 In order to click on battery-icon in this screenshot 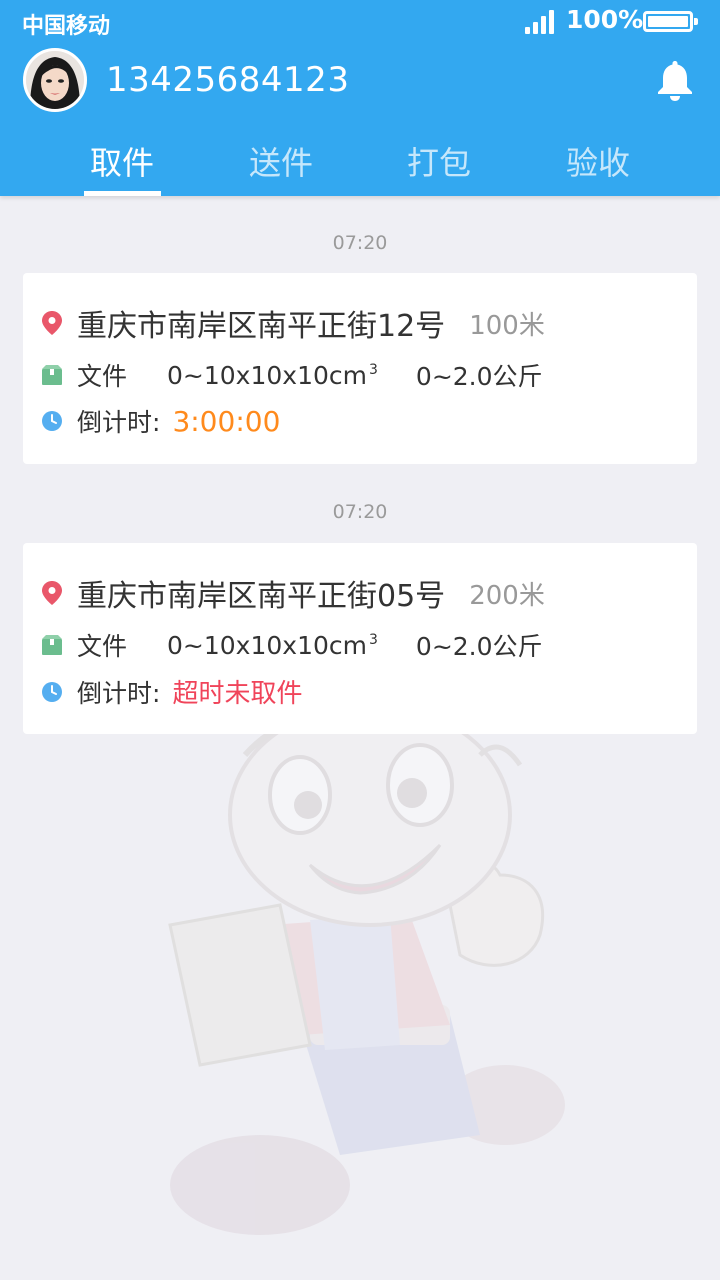, I will do `click(670, 21)`.